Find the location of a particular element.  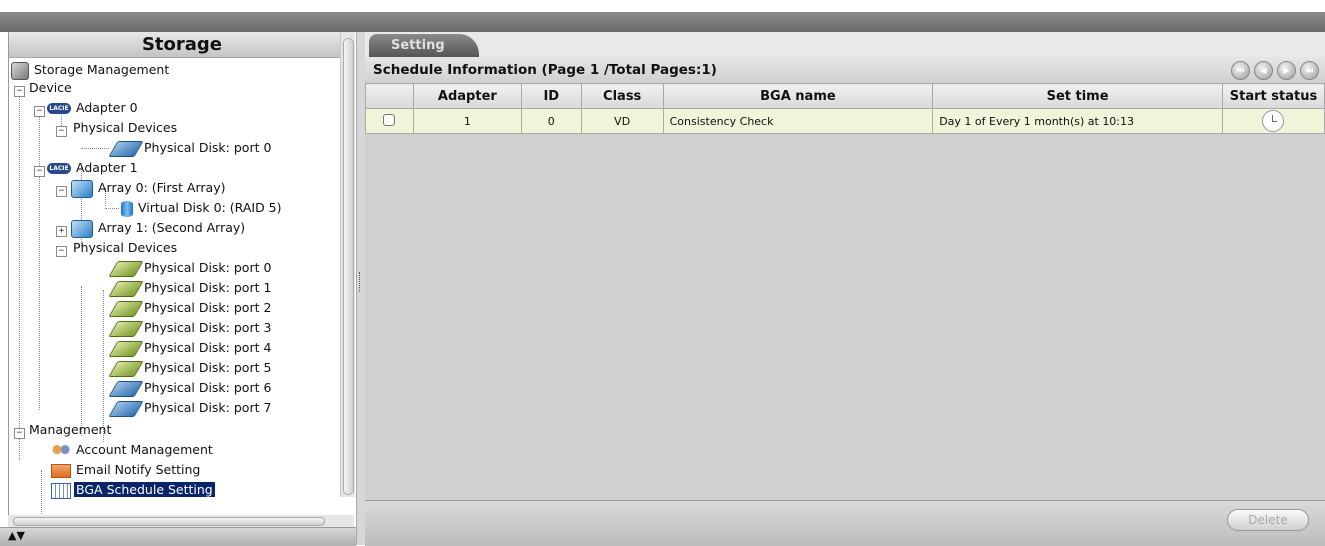

column-header-adapter: Adapter is located at coordinates (467, 96).